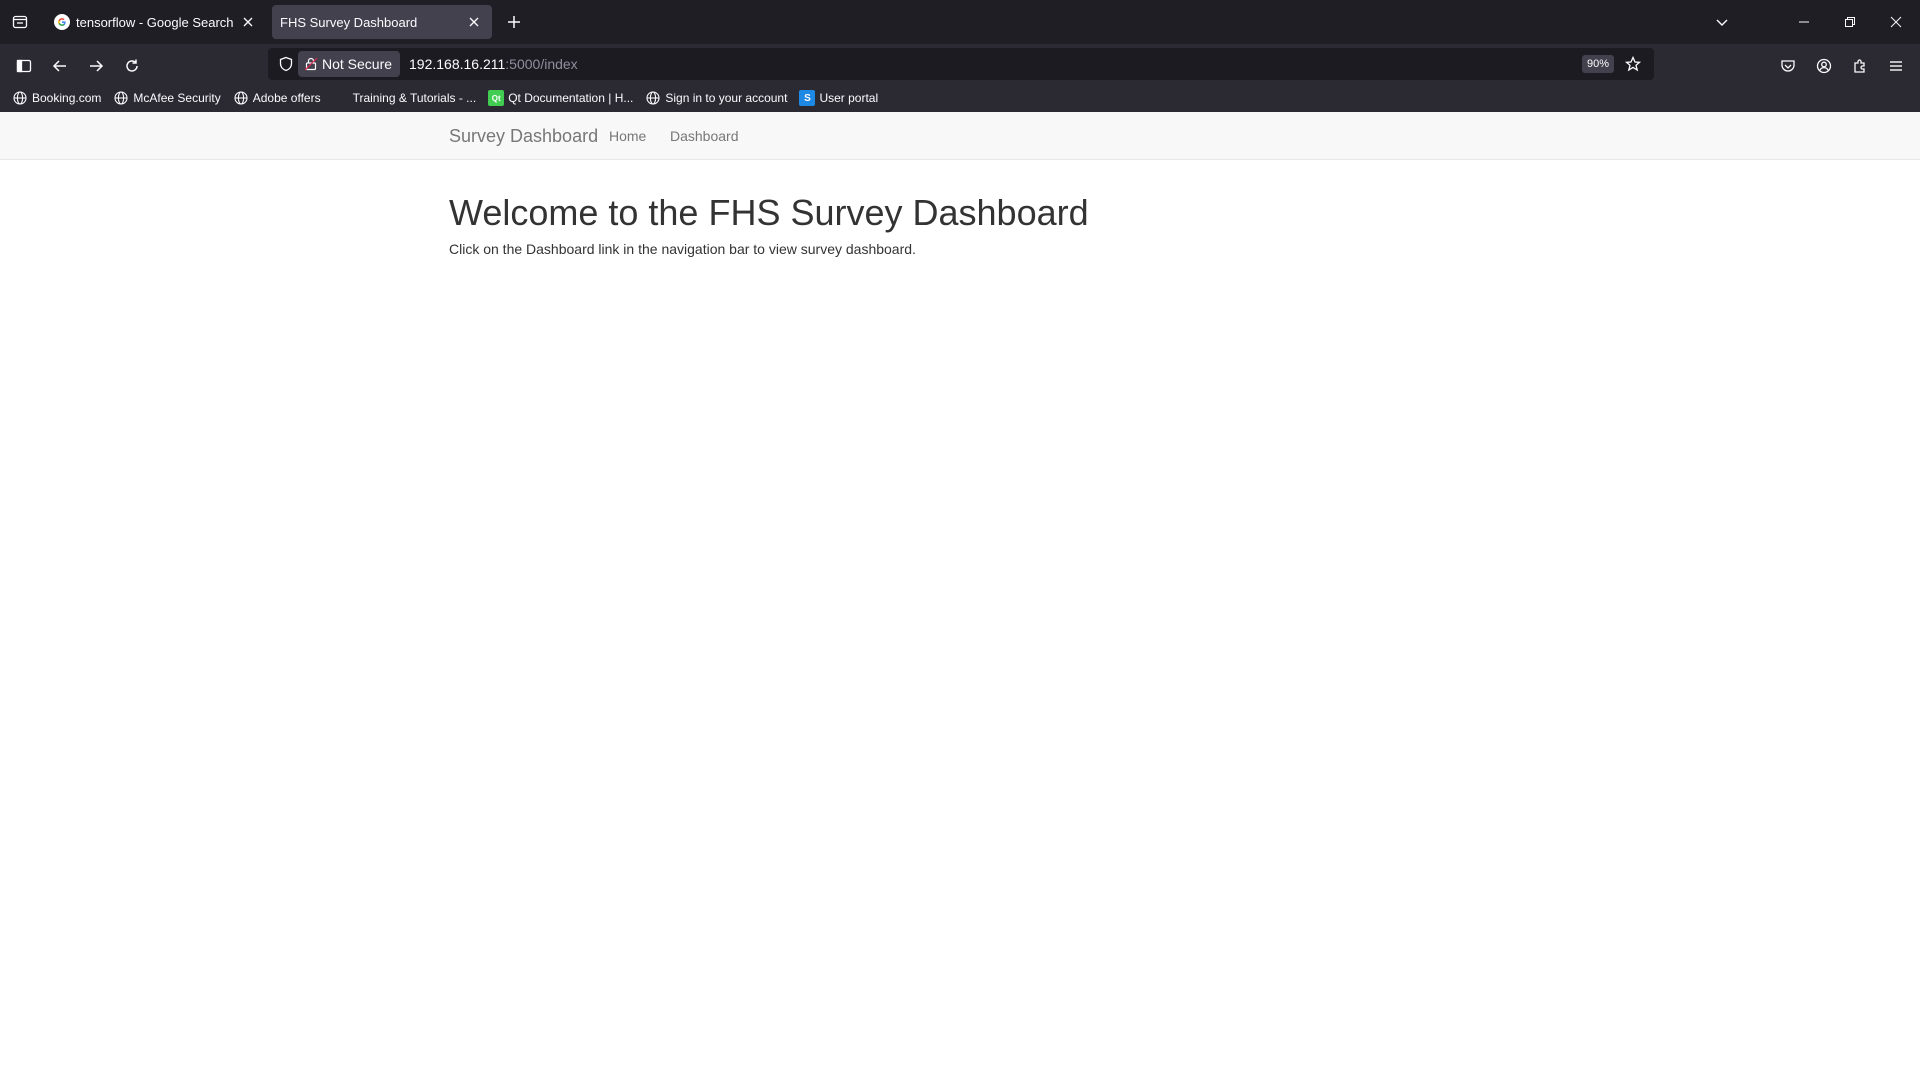 This screenshot has width=1920, height=1080. I want to click on url-path: :5000/index, so click(541, 64).